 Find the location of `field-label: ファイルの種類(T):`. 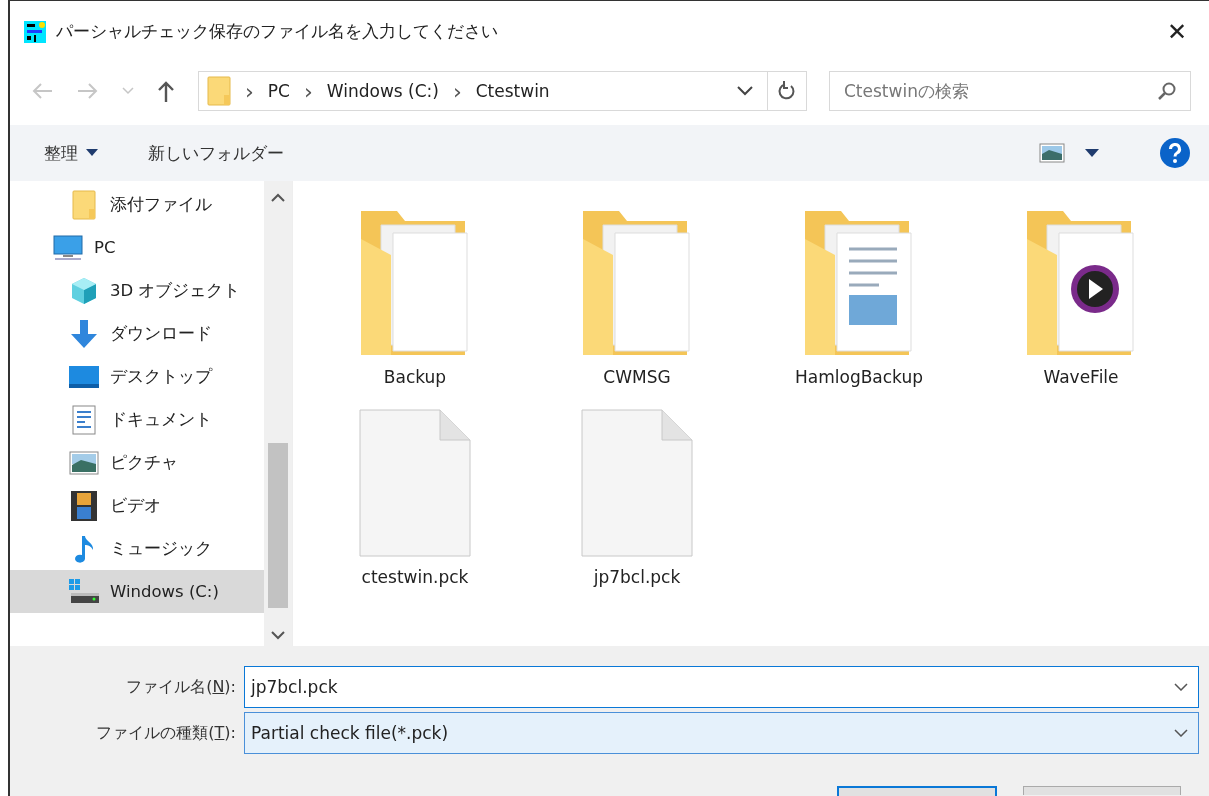

field-label: ファイルの種類(T): is located at coordinates (166, 733).